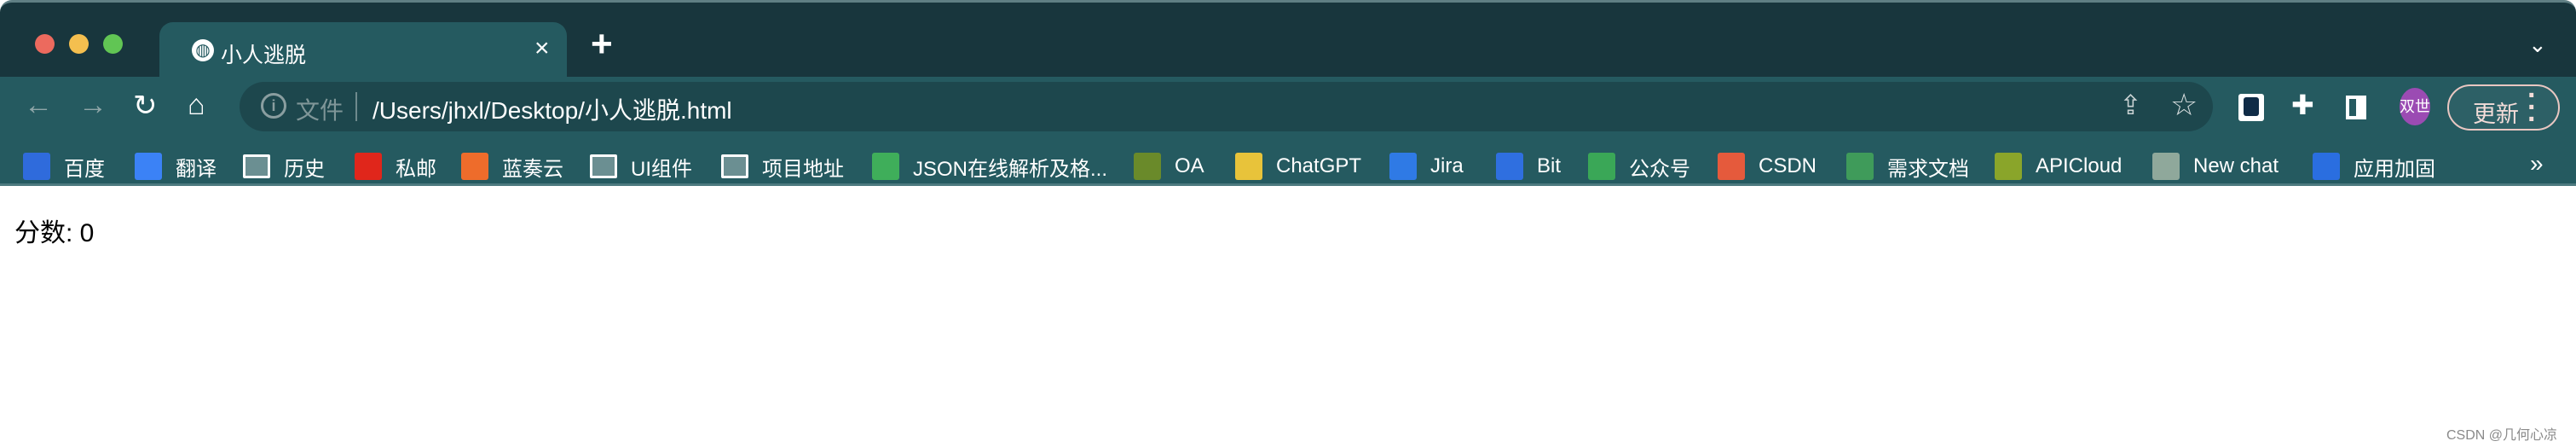 This screenshot has height=447, width=2576. Describe the element at coordinates (1509, 166) in the screenshot. I see `bit-icon` at that location.